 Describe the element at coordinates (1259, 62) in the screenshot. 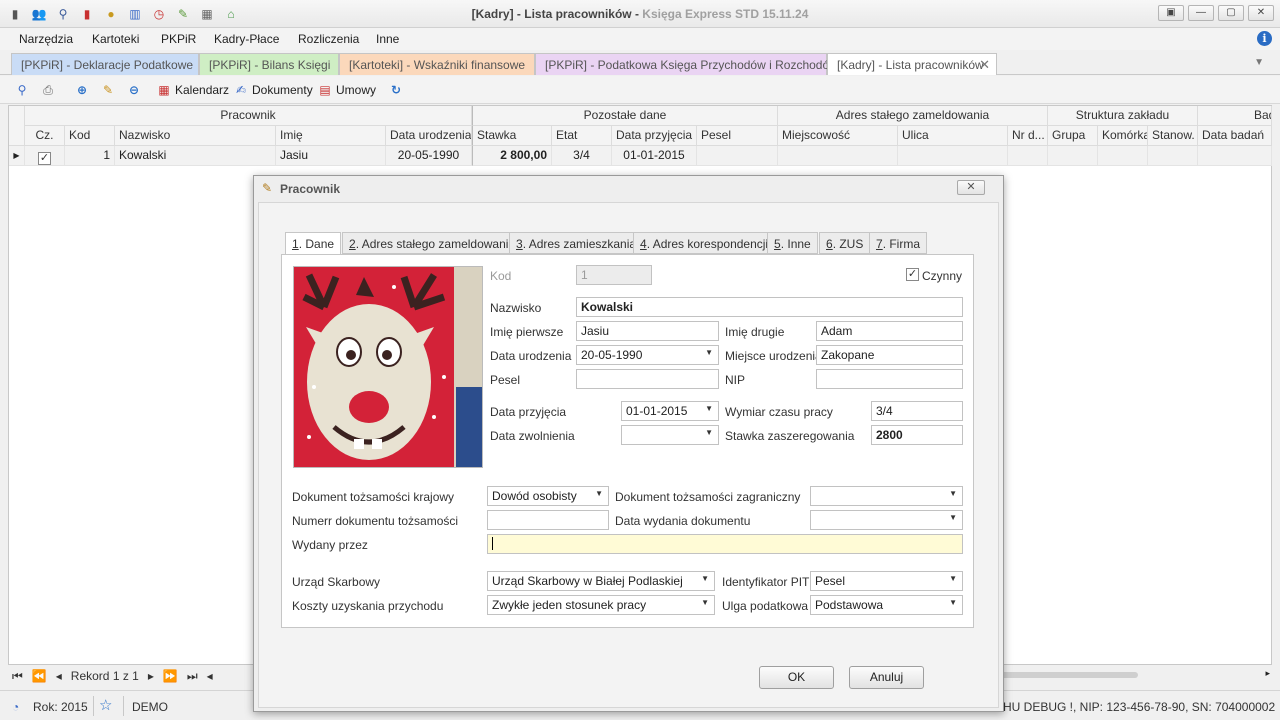

I see `tabs-dropdown-icon: ▼` at that location.